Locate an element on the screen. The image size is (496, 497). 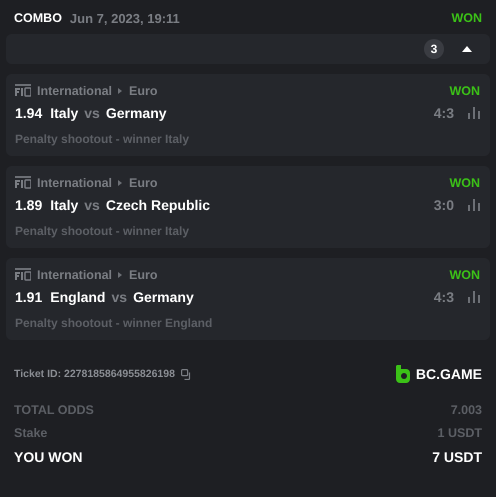
bet-type: COMBO is located at coordinates (38, 18).